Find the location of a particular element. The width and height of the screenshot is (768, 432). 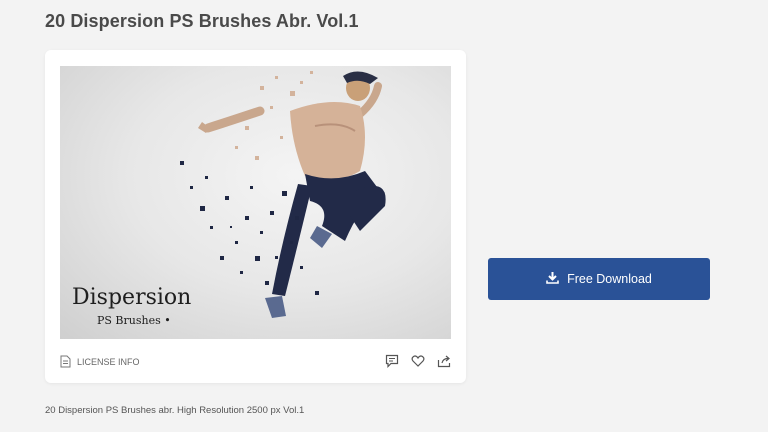

card-actions is located at coordinates (418, 363).